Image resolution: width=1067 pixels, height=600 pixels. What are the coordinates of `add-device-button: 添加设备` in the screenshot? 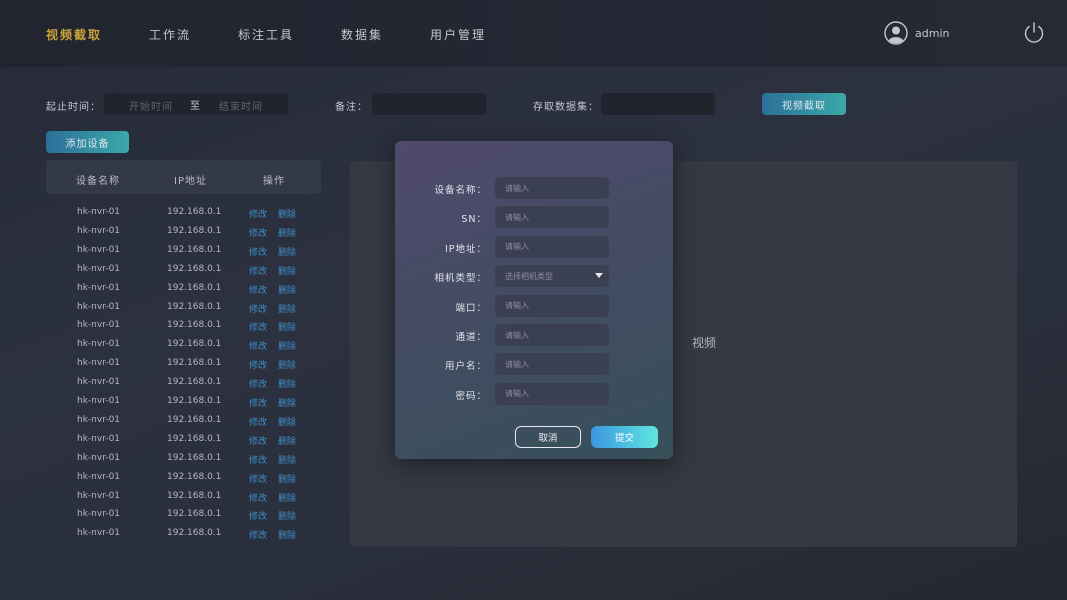 It's located at (87, 142).